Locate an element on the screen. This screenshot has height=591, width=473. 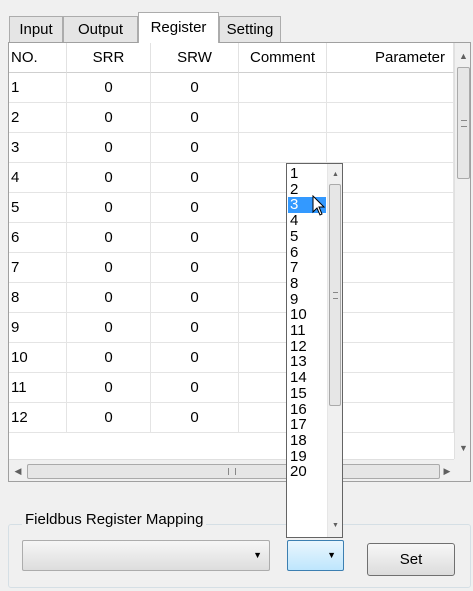
scroll-left-icon: ◀ is located at coordinates (18, 471).